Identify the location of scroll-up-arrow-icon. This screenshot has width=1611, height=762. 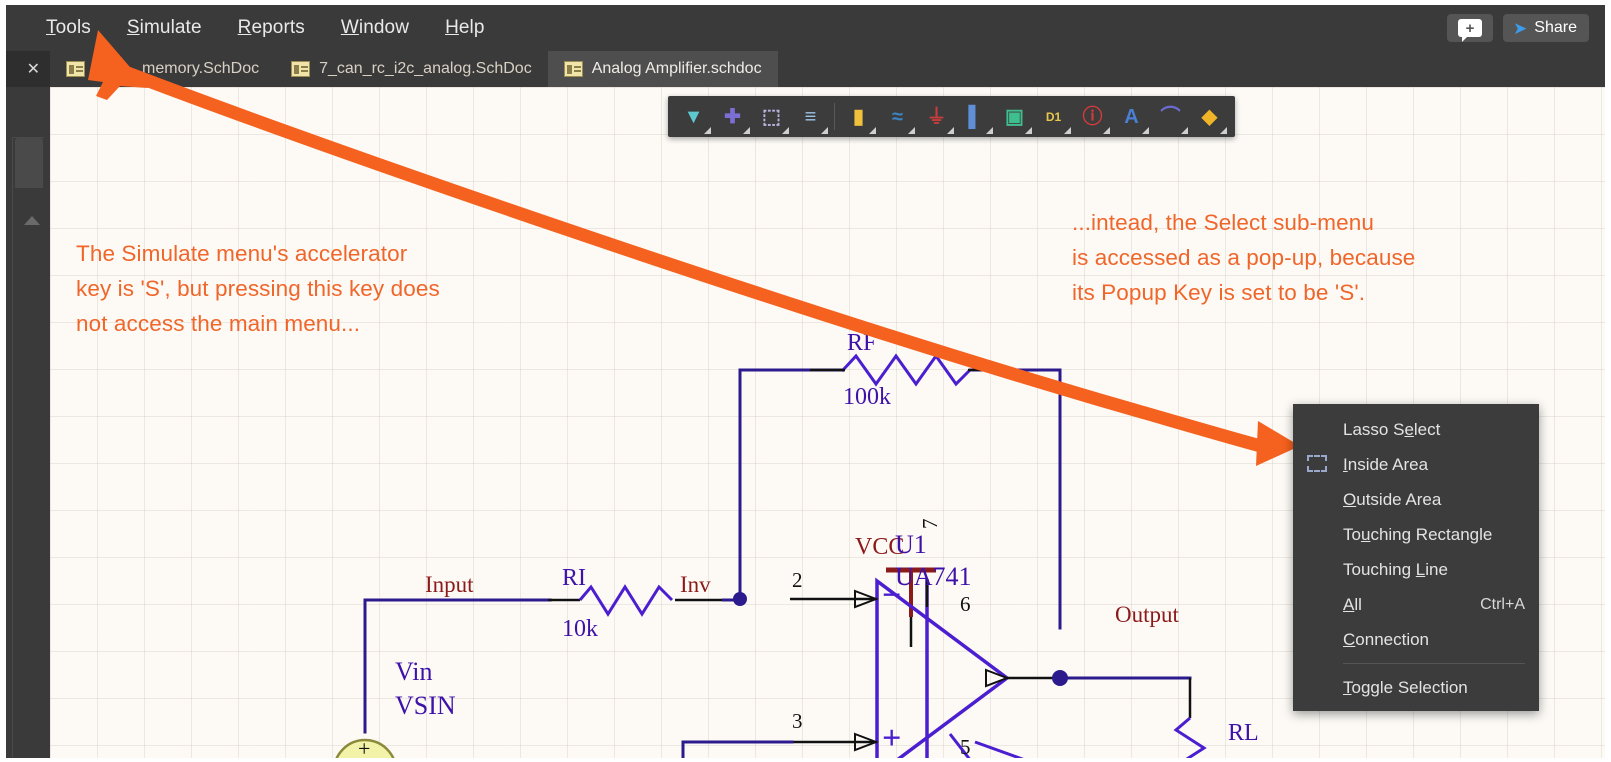
(32, 220).